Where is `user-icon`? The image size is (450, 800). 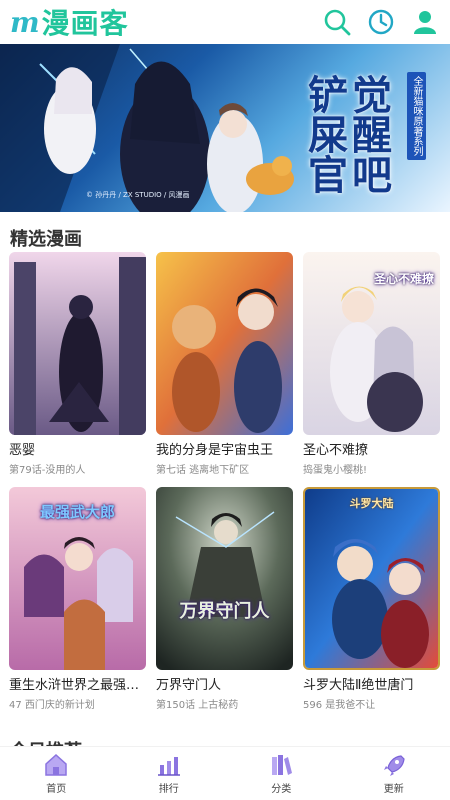 user-icon is located at coordinates (425, 22).